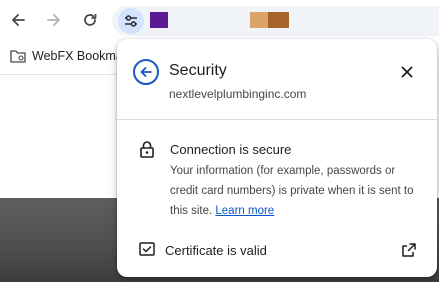 The width and height of the screenshot is (439, 282). What do you see at coordinates (277, 119) in the screenshot?
I see `divider` at bounding box center [277, 119].